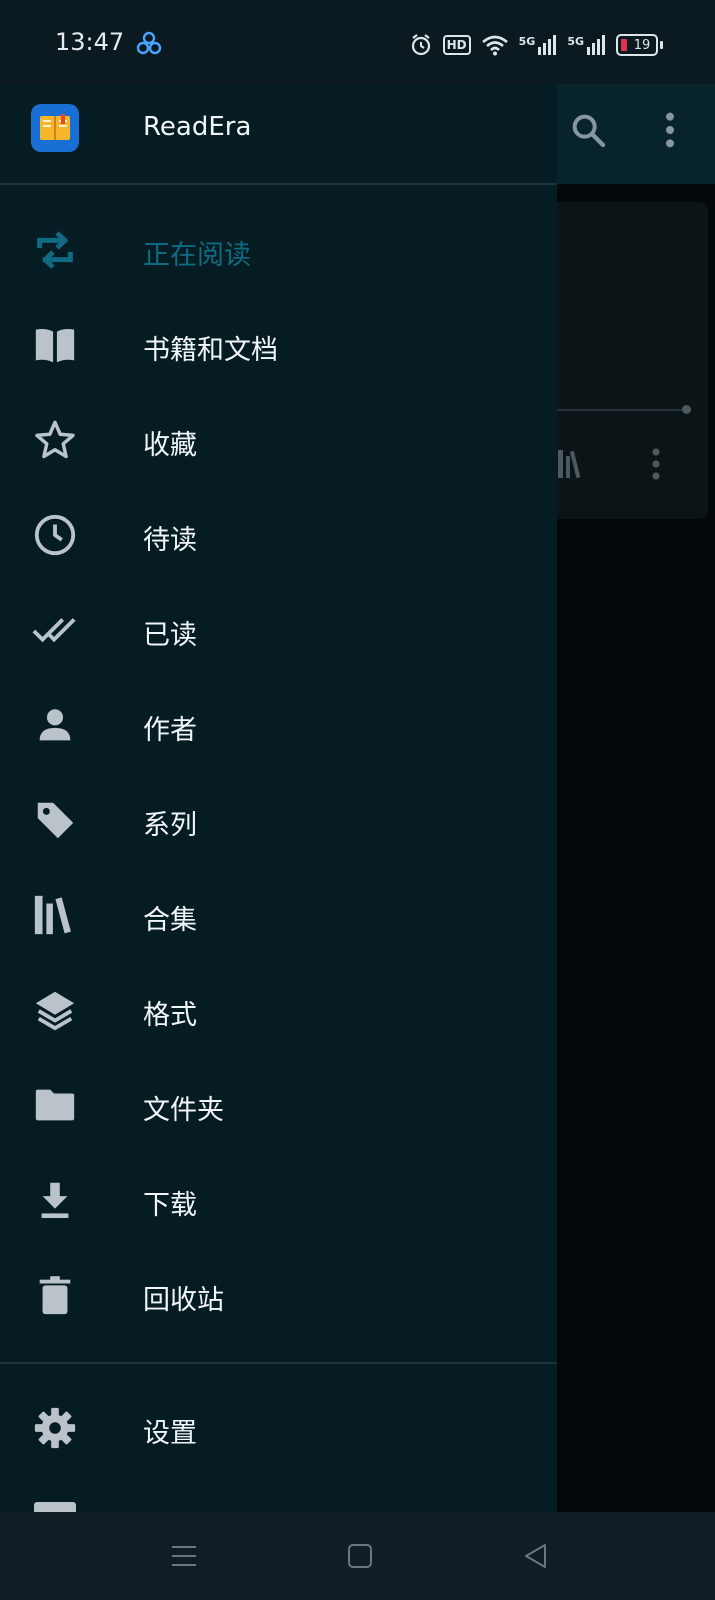 This screenshot has width=715, height=1600. I want to click on menu-item-books-docs: 书籍和文档, so click(278, 345).